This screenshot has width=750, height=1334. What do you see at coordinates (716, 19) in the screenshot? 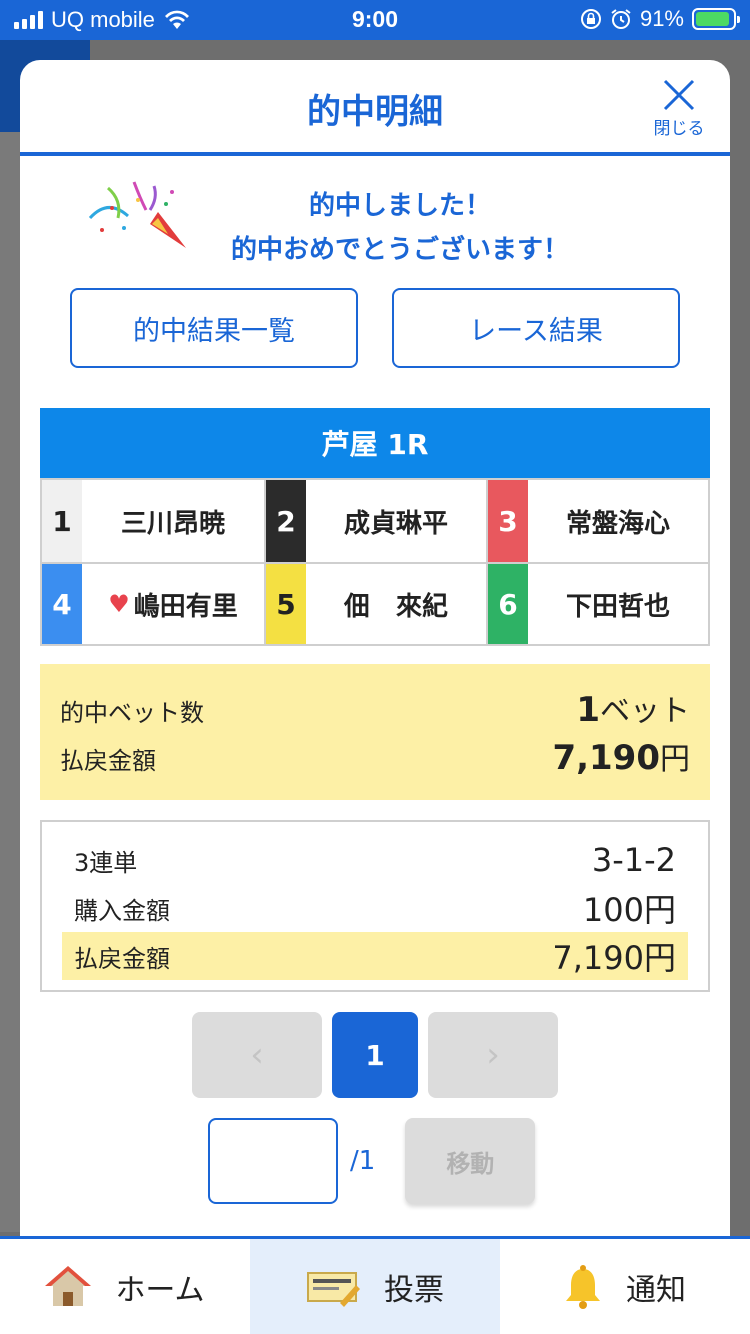
I see `battery-icon` at bounding box center [716, 19].